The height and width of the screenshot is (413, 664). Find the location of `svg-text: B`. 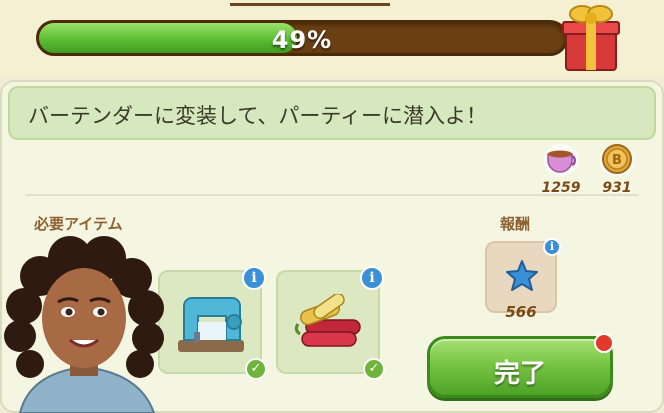

svg-text: B is located at coordinates (617, 160).